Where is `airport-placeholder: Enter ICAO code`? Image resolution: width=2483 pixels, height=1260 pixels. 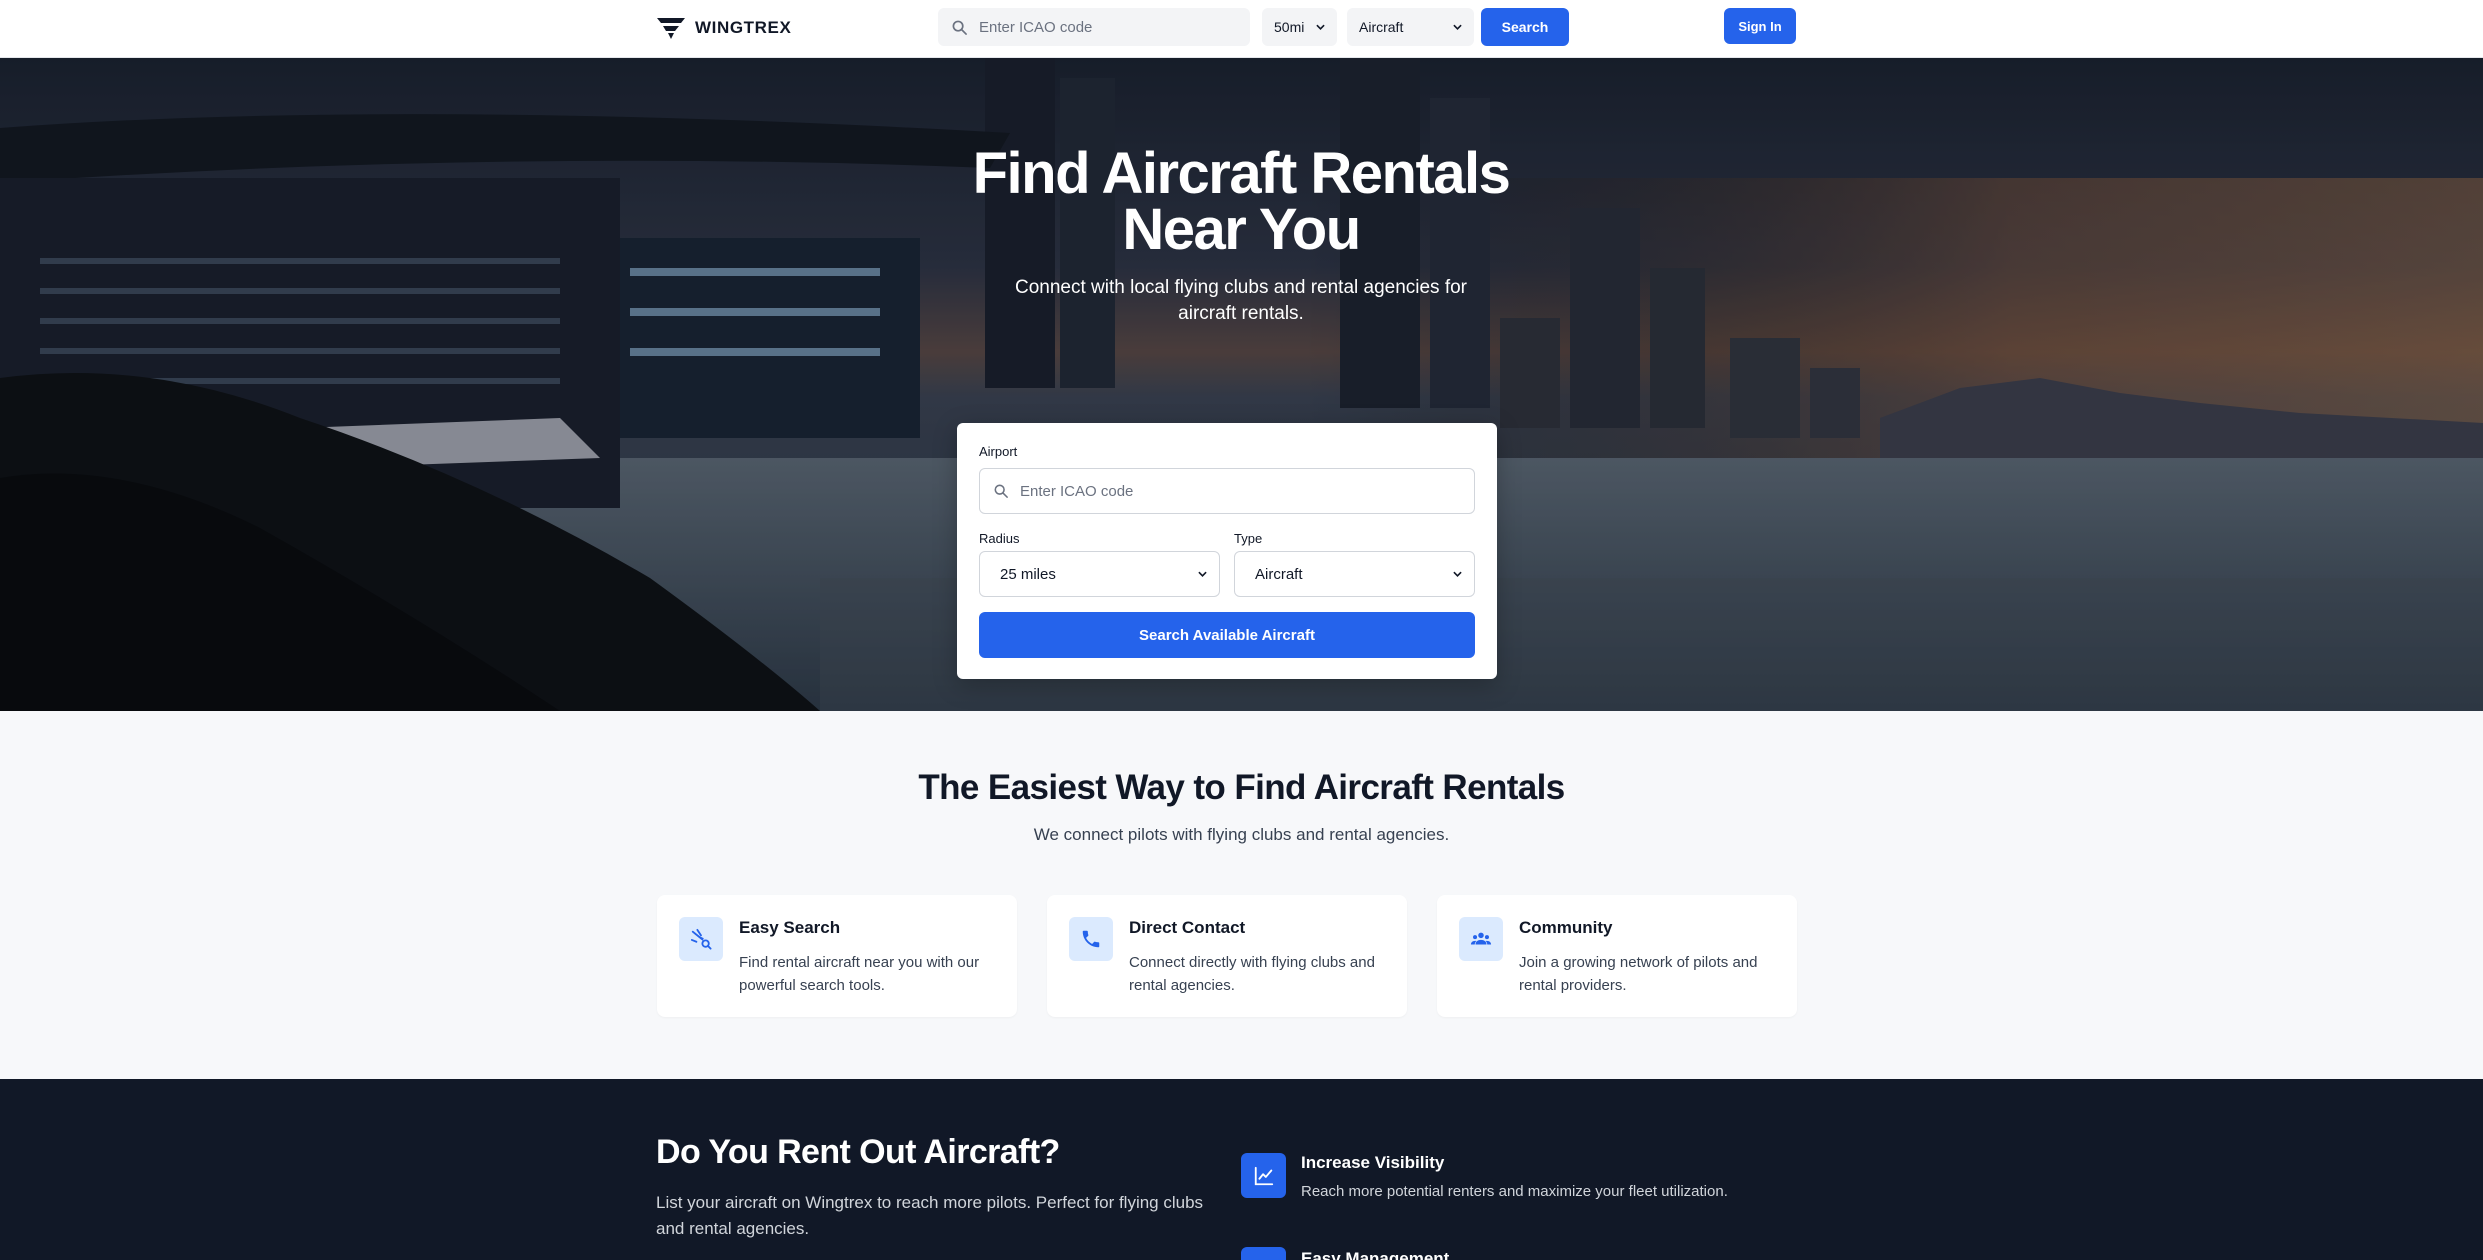 airport-placeholder: Enter ICAO code is located at coordinates (1077, 491).